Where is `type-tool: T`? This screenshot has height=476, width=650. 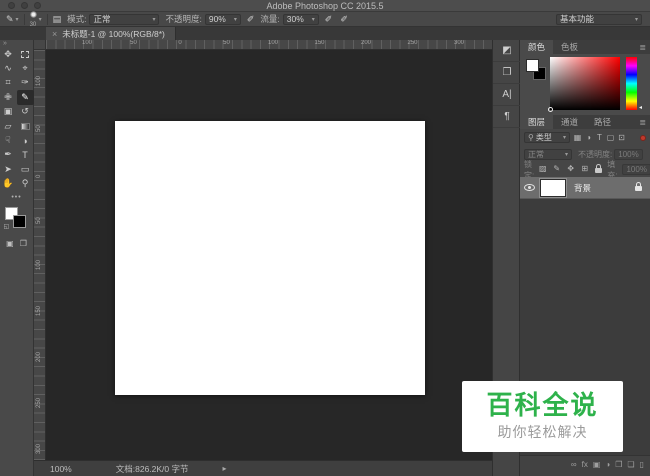 type-tool: T is located at coordinates (25, 155).